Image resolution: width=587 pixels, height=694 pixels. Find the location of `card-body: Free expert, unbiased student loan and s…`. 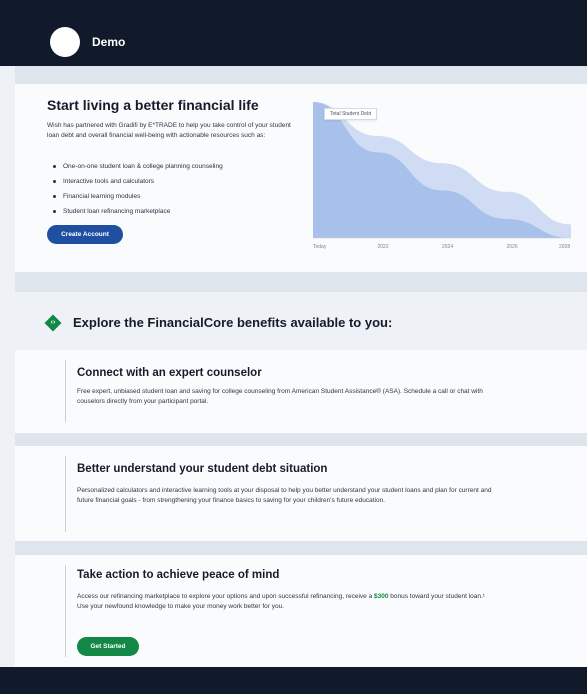

card-body: Free expert, unbiased student loan and s… is located at coordinates (280, 396).